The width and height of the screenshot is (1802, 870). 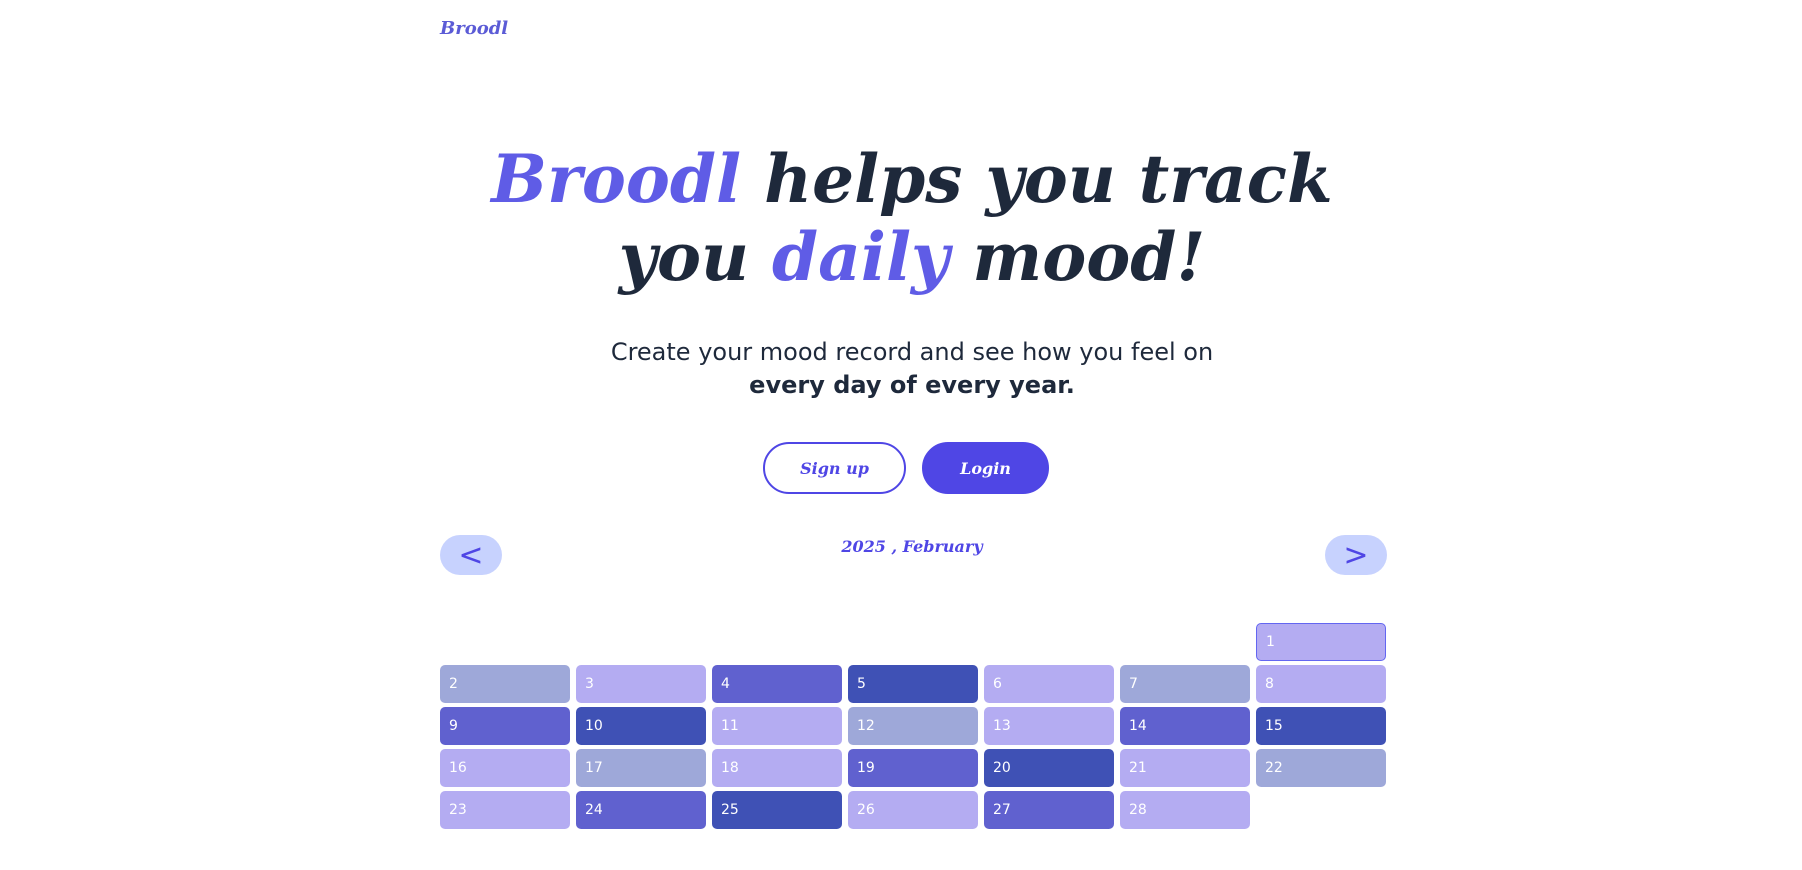 I want to click on calendar-day: 6, so click(x=1049, y=684).